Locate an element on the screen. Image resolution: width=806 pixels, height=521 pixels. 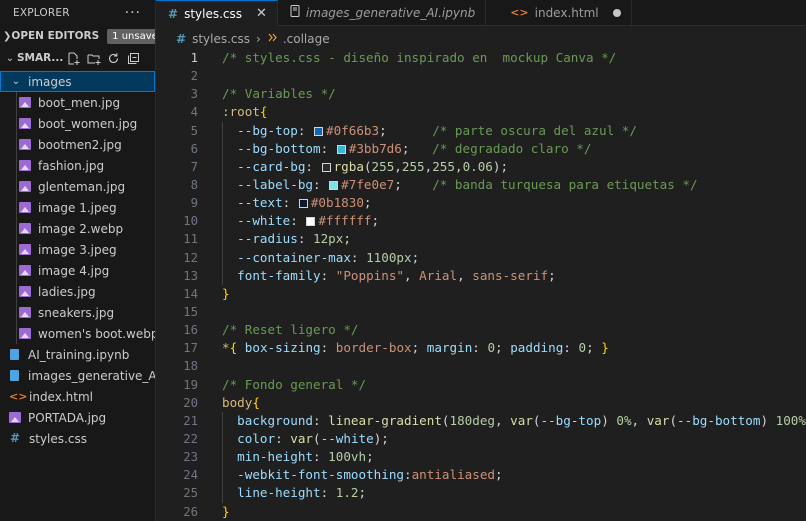
file-item: boot_men.jpg is located at coordinates (77, 102).